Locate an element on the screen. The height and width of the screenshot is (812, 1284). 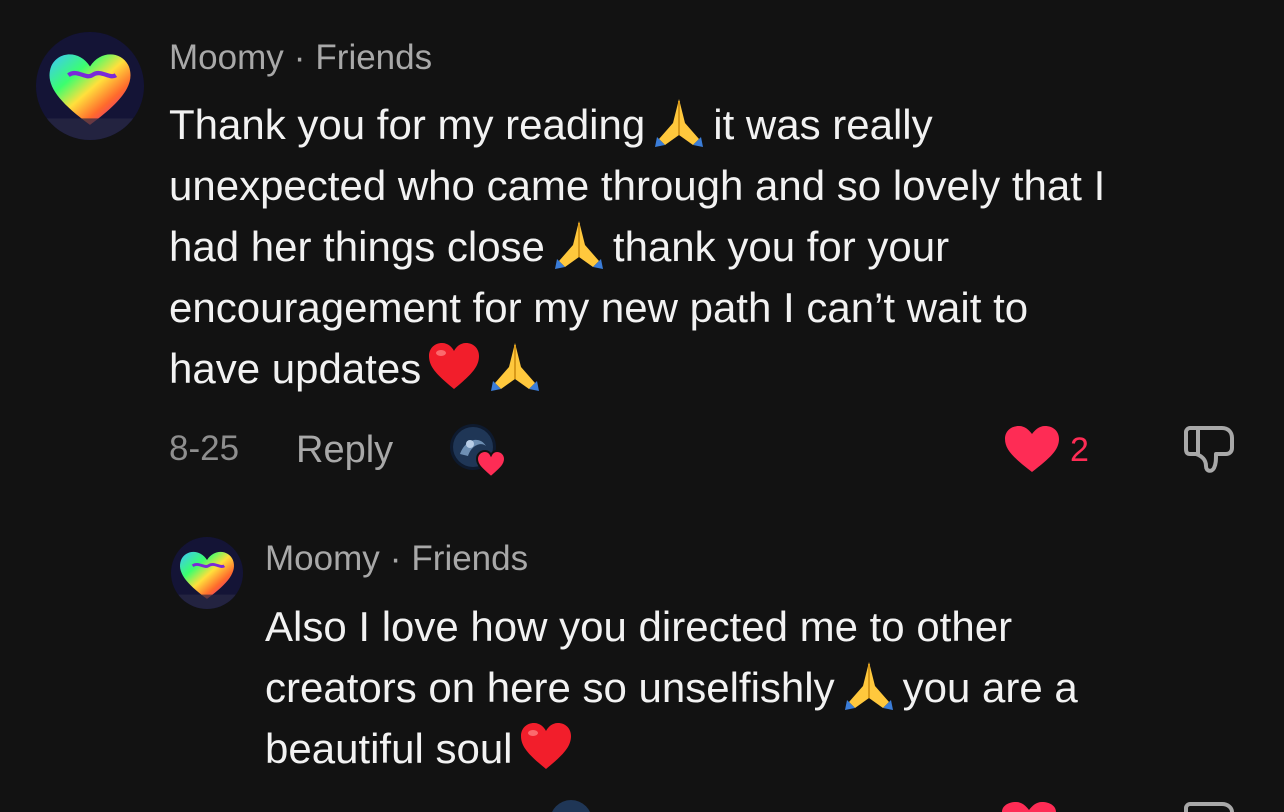
creator-liked-badge is located at coordinates (478, 451).